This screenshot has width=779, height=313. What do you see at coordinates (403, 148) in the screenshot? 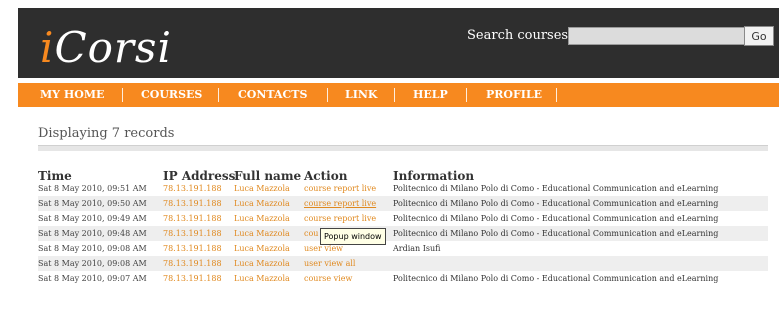
I see `table-top-rule` at bounding box center [403, 148].